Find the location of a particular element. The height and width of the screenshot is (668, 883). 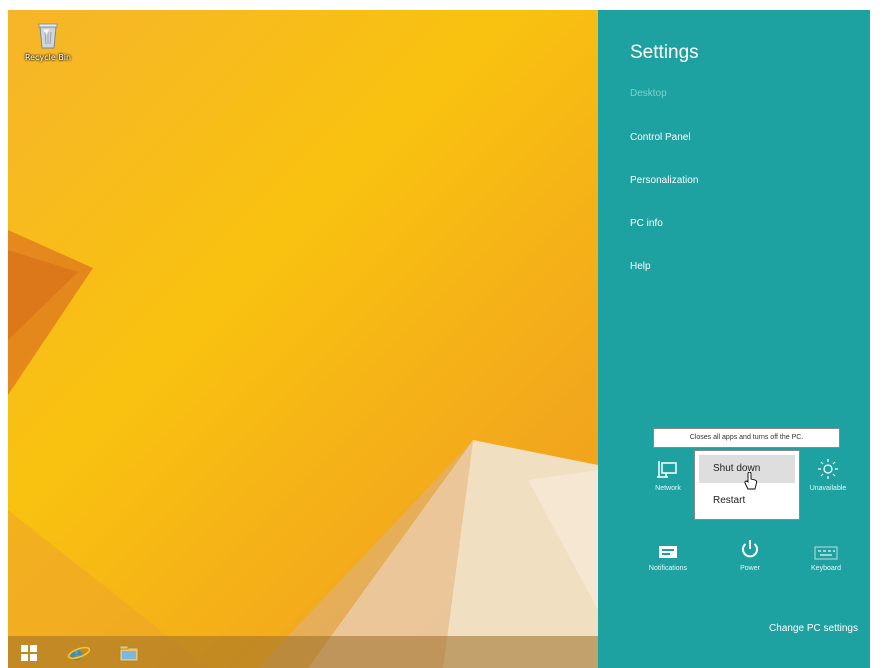

settings-title: Settings is located at coordinates (664, 52).